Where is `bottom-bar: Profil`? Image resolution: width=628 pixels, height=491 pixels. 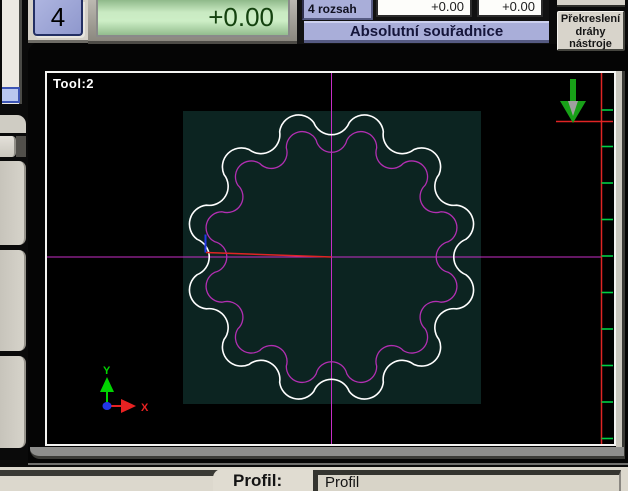 bottom-bar: Profil is located at coordinates (314, 479).